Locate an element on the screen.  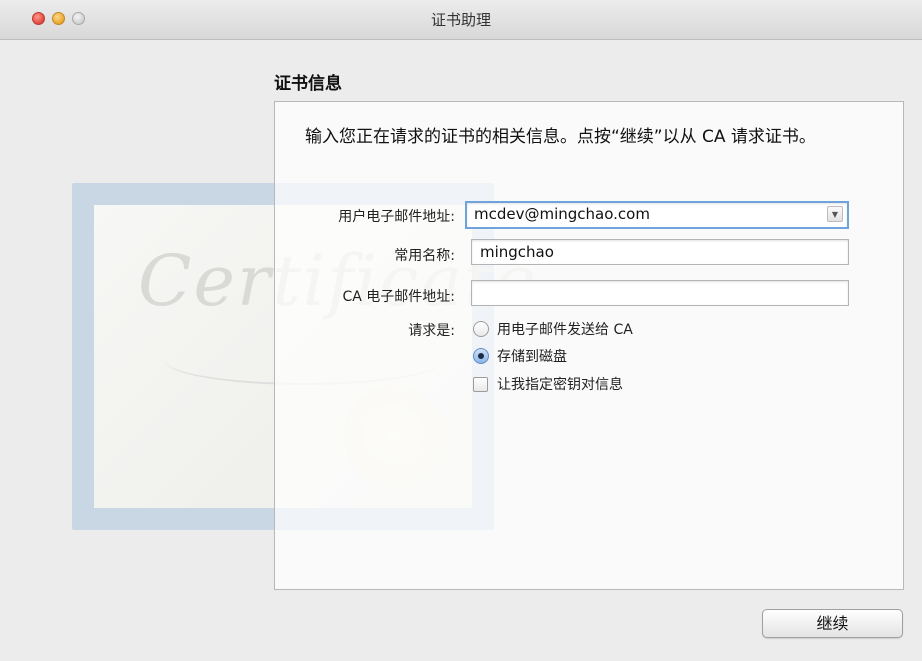
checkbox-icon is located at coordinates (480, 384).